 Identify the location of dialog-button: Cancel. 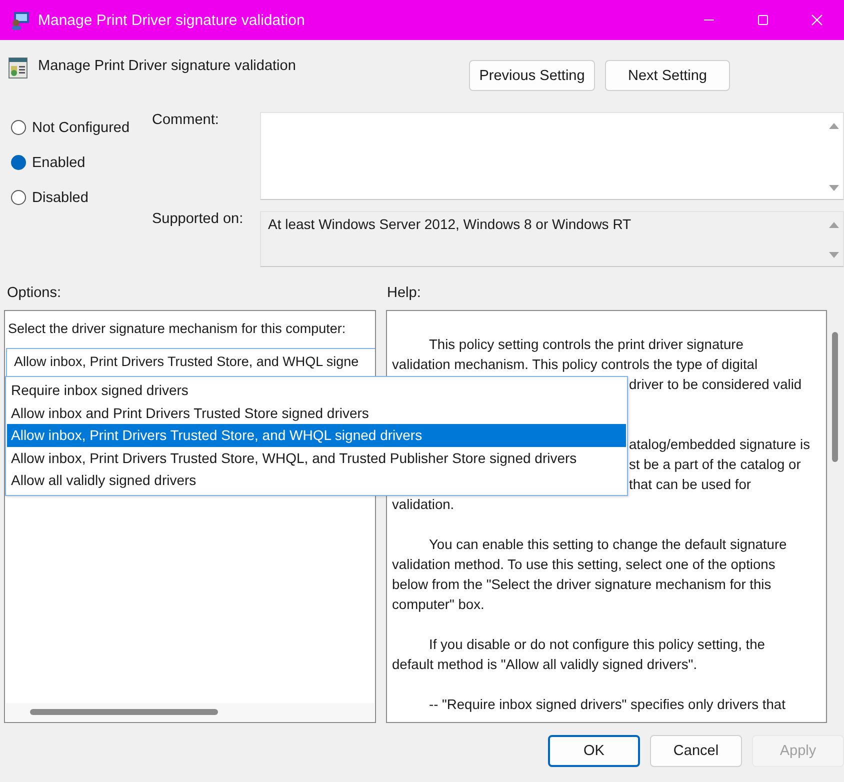
(696, 751).